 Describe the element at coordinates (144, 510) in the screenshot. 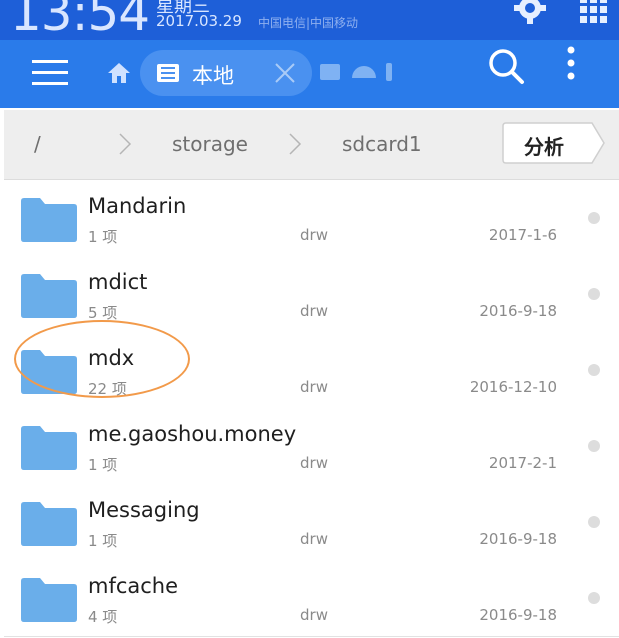

I see `file-name: Messaging` at that location.